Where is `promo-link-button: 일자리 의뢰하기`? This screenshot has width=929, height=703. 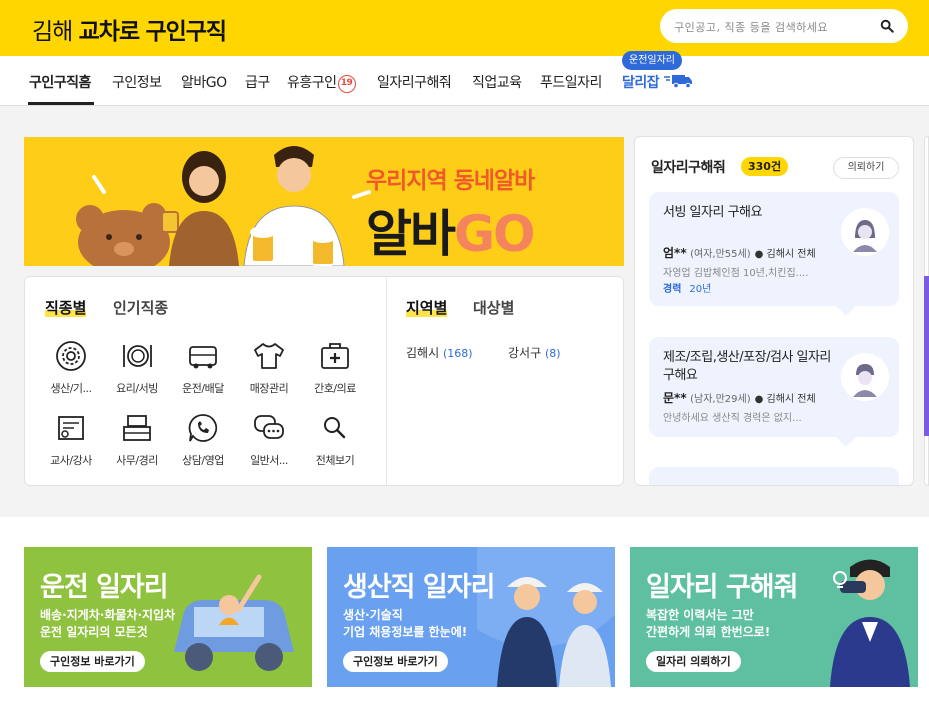
promo-link-button: 일자리 의뢰하기 is located at coordinates (693, 661).